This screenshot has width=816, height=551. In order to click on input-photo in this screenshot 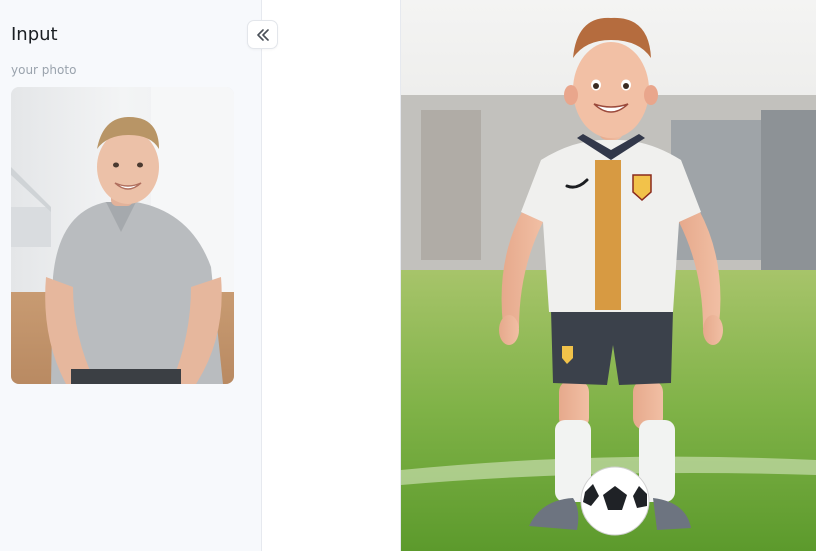, I will do `click(122, 235)`.